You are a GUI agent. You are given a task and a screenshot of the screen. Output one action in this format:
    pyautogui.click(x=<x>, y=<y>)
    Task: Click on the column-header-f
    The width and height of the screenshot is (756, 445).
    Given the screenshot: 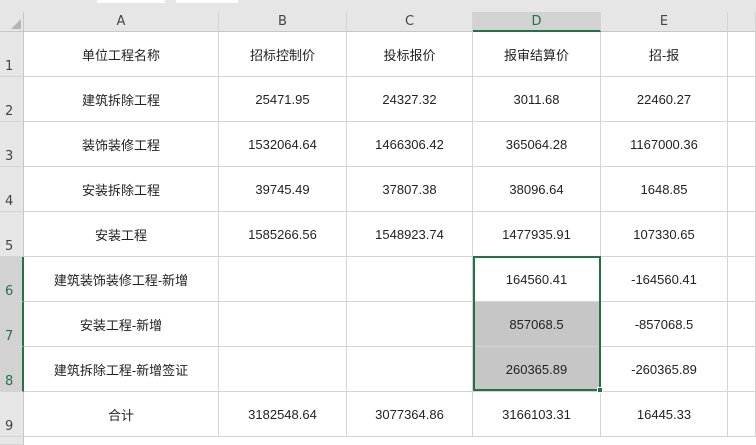 What is the action you would take?
    pyautogui.click(x=742, y=22)
    